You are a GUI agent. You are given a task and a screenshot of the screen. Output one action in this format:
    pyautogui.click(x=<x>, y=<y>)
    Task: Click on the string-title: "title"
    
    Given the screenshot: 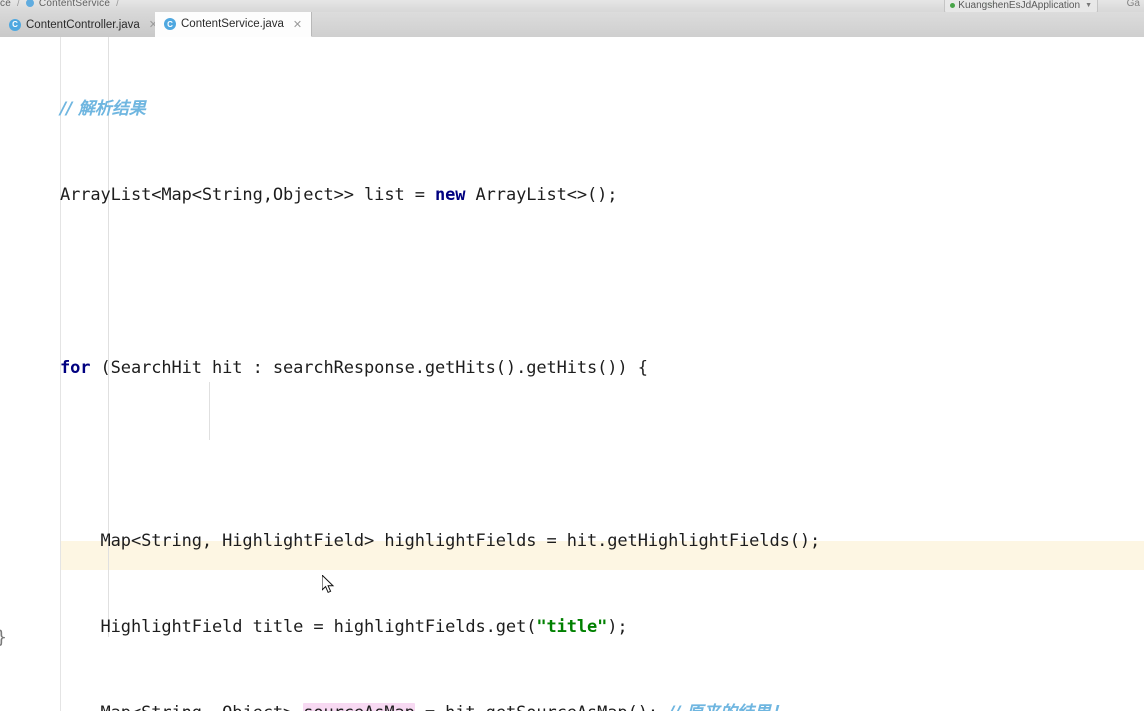 What is the action you would take?
    pyautogui.click(x=572, y=626)
    